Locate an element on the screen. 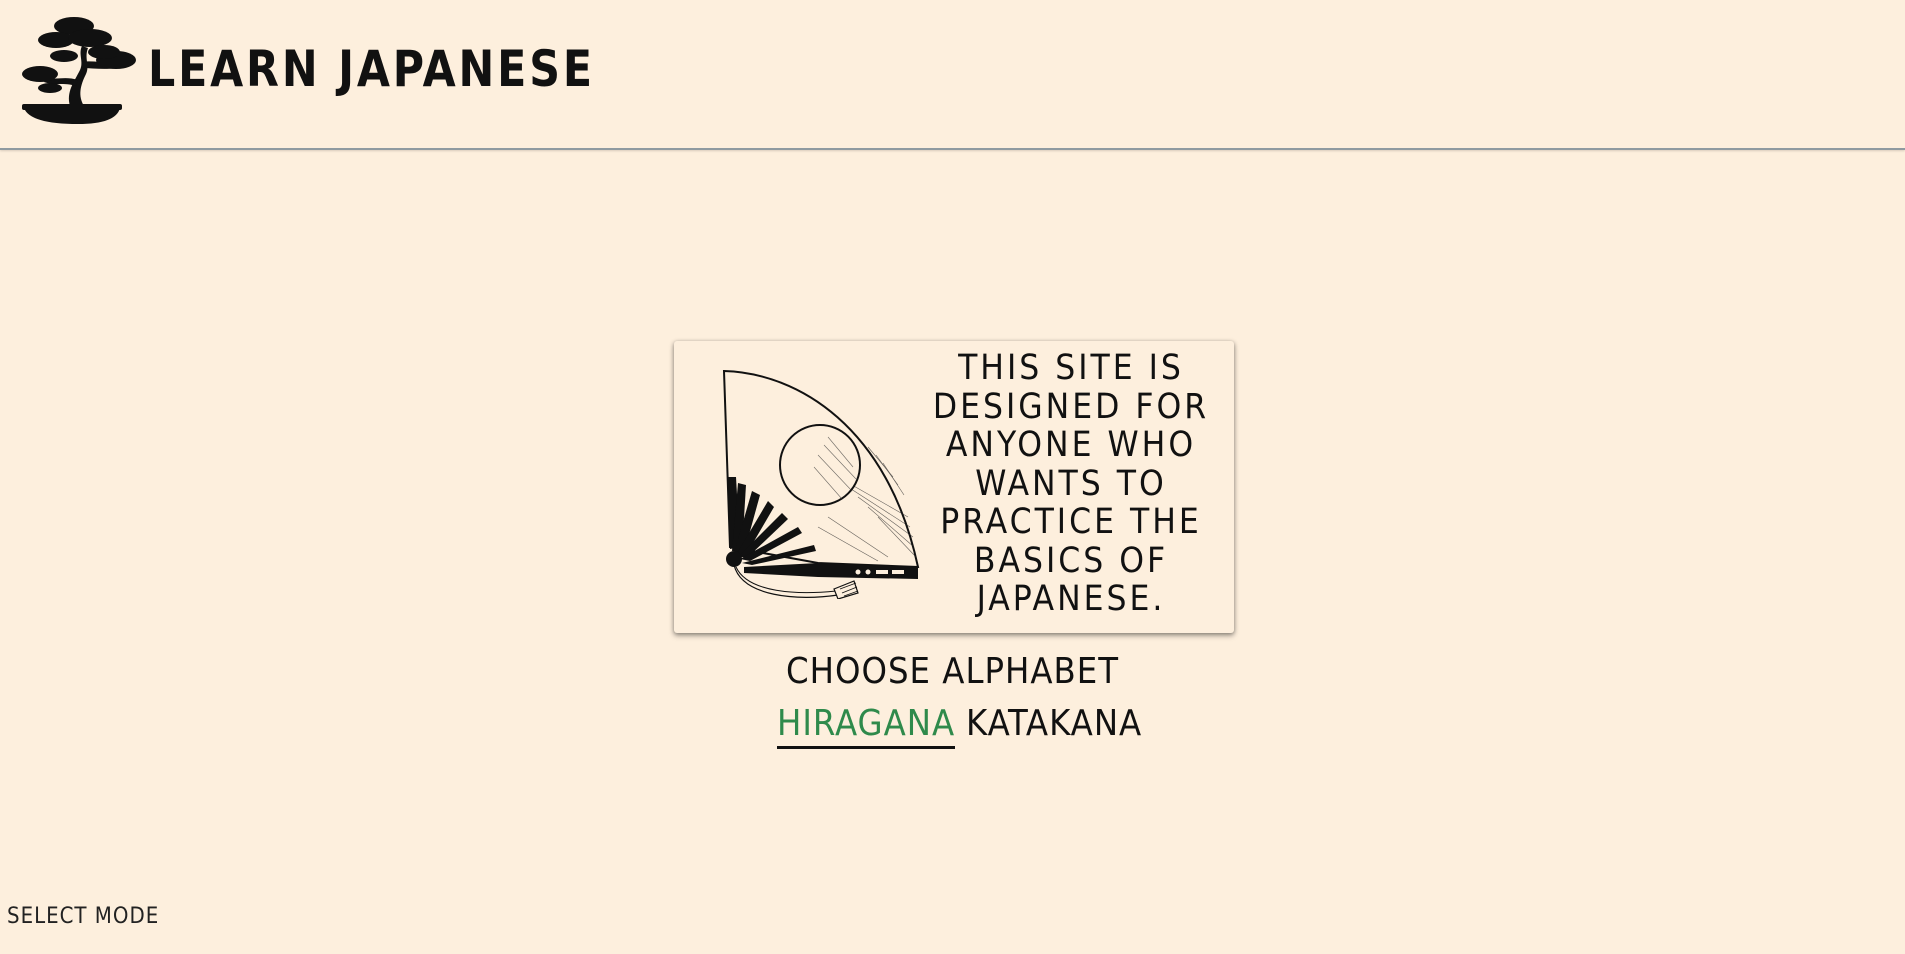  katakana-option: KATAKANA is located at coordinates (1054, 723).